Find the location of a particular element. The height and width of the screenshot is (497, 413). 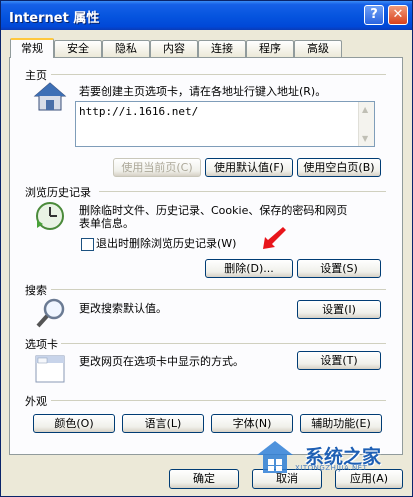

tabs-description: 更改网页在选项卡中显示的方式。 is located at coordinates (161, 361).